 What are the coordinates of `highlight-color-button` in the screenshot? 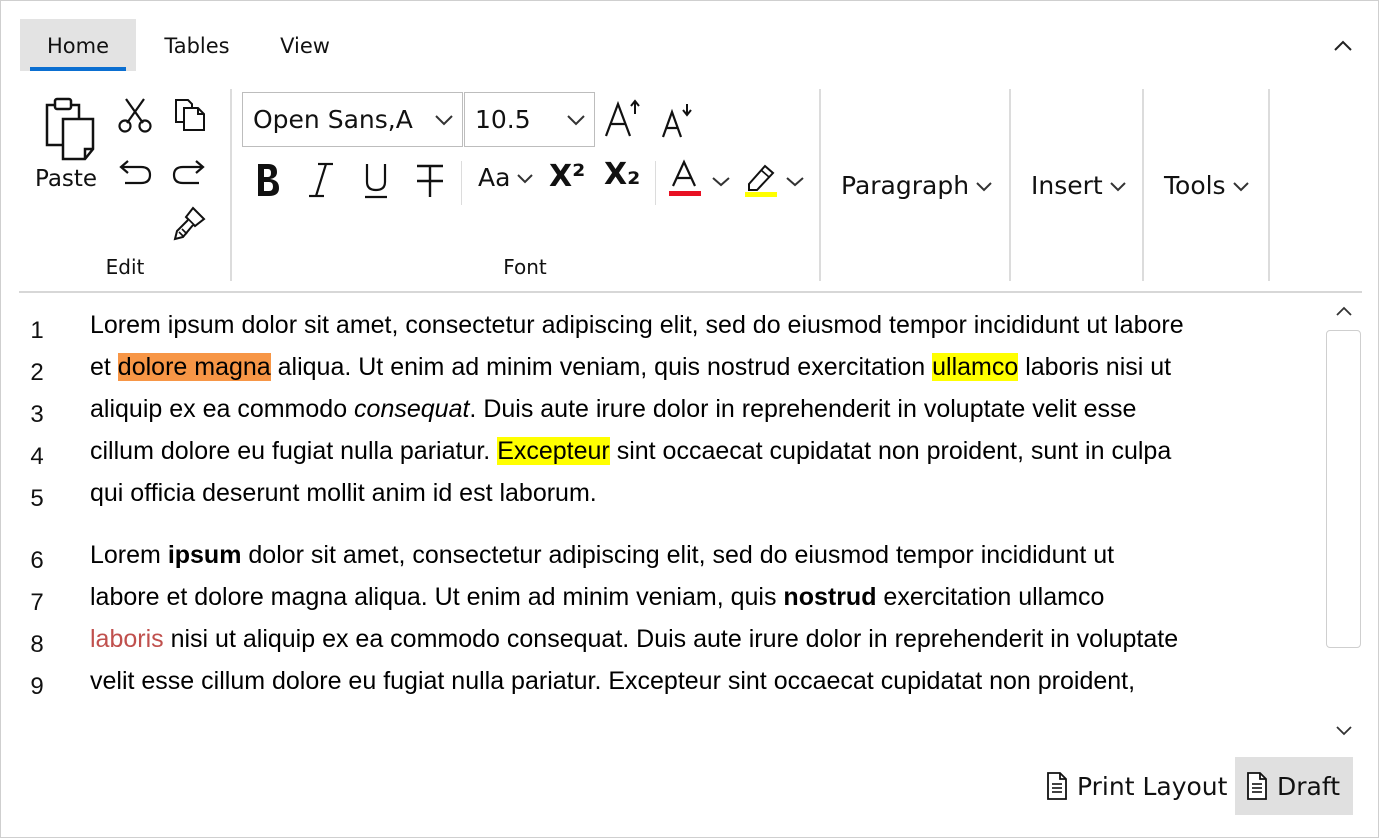 It's located at (776, 180).